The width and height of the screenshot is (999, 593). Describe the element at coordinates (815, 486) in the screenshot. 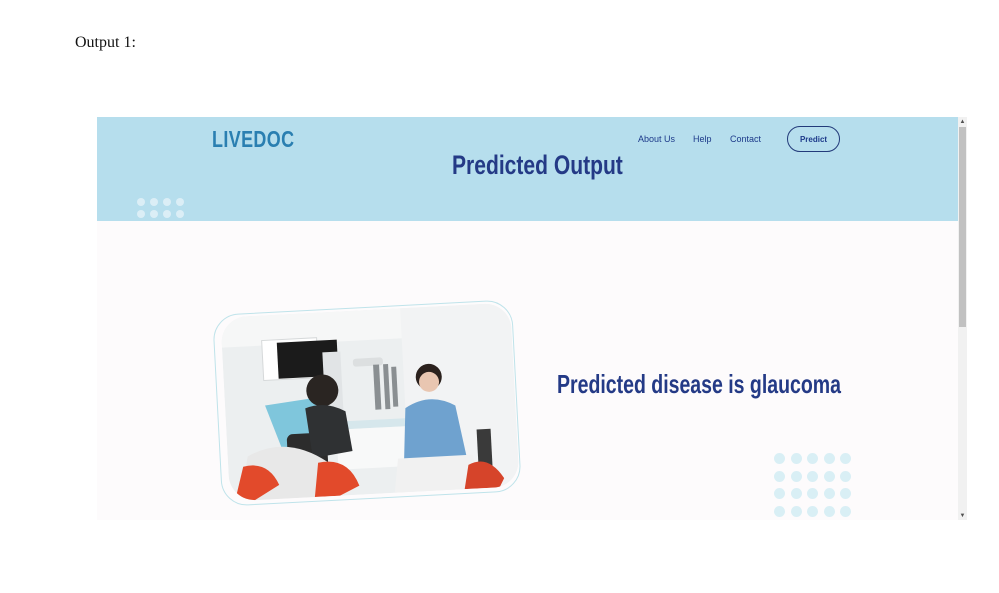

I see `decorative-dot-grid` at that location.